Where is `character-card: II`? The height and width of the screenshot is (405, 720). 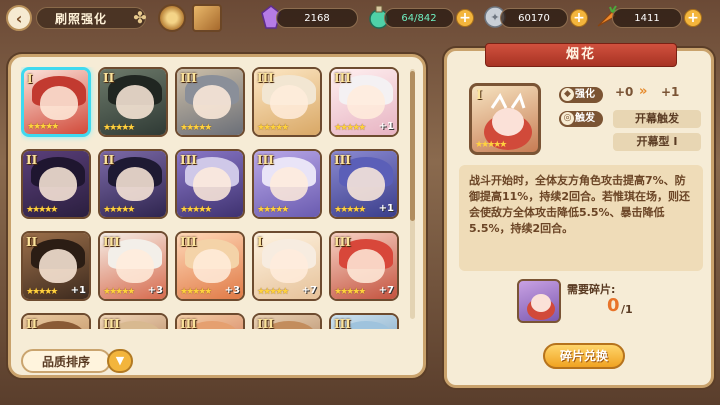
character-card: II is located at coordinates (56, 321).